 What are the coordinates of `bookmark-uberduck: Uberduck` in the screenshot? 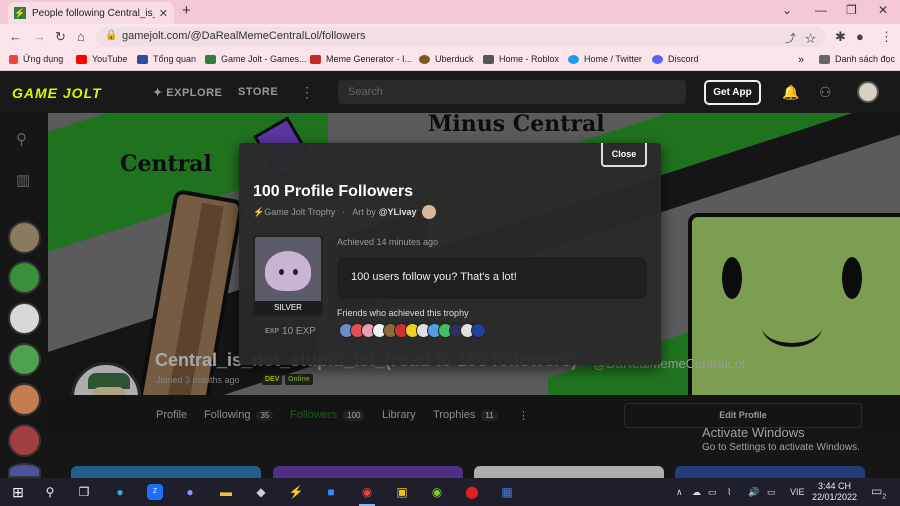 It's located at (446, 59).